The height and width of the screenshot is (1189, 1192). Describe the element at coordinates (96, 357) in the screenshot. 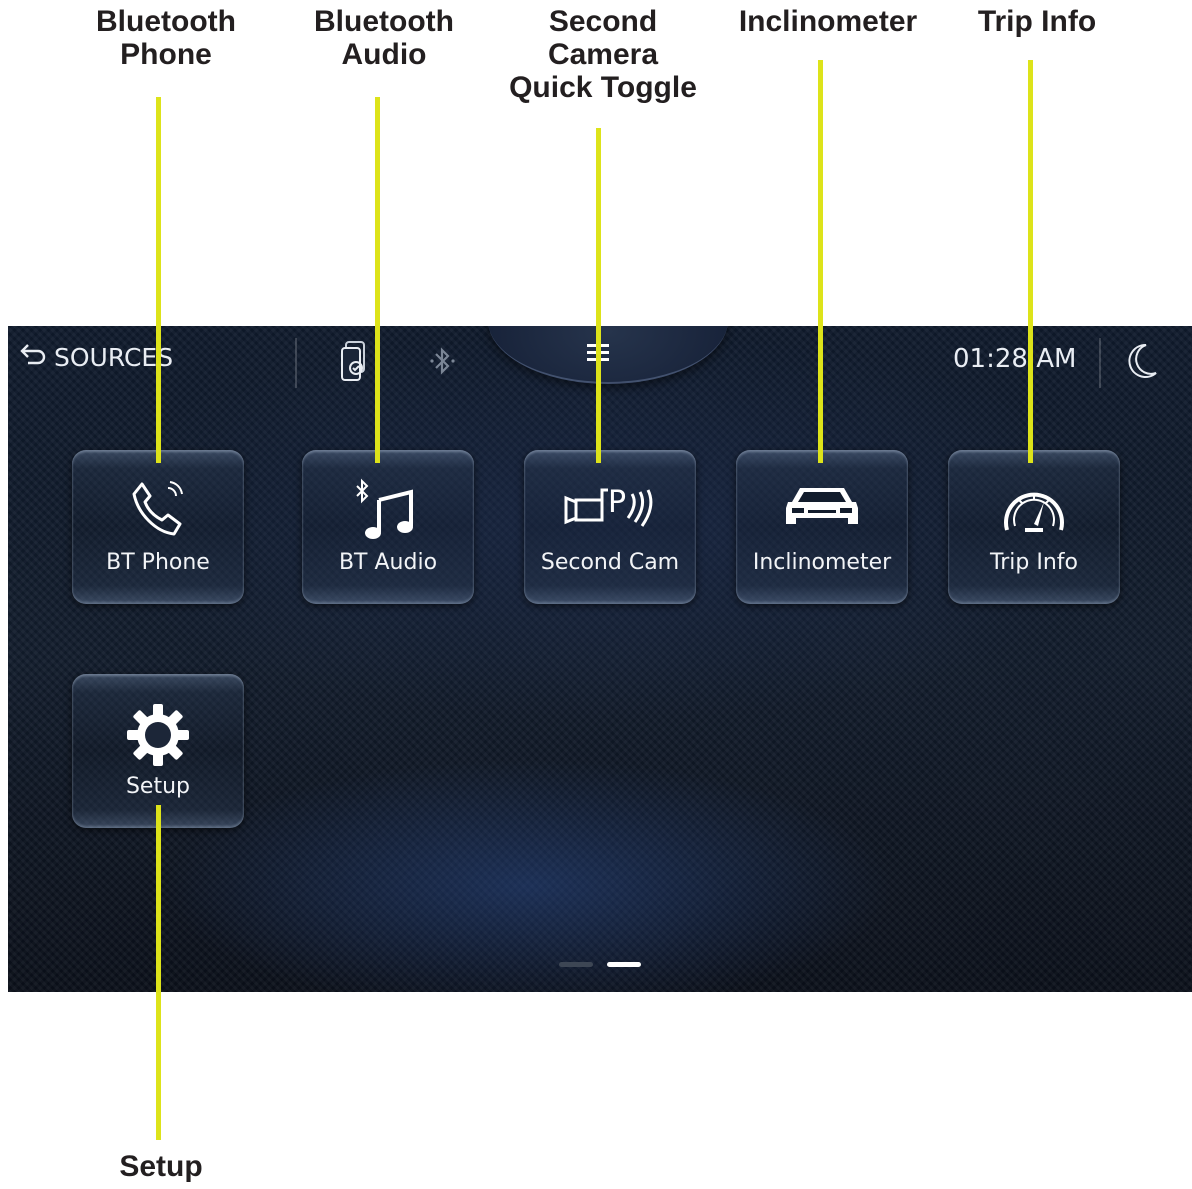

I see `sources-button: SOURCES` at that location.